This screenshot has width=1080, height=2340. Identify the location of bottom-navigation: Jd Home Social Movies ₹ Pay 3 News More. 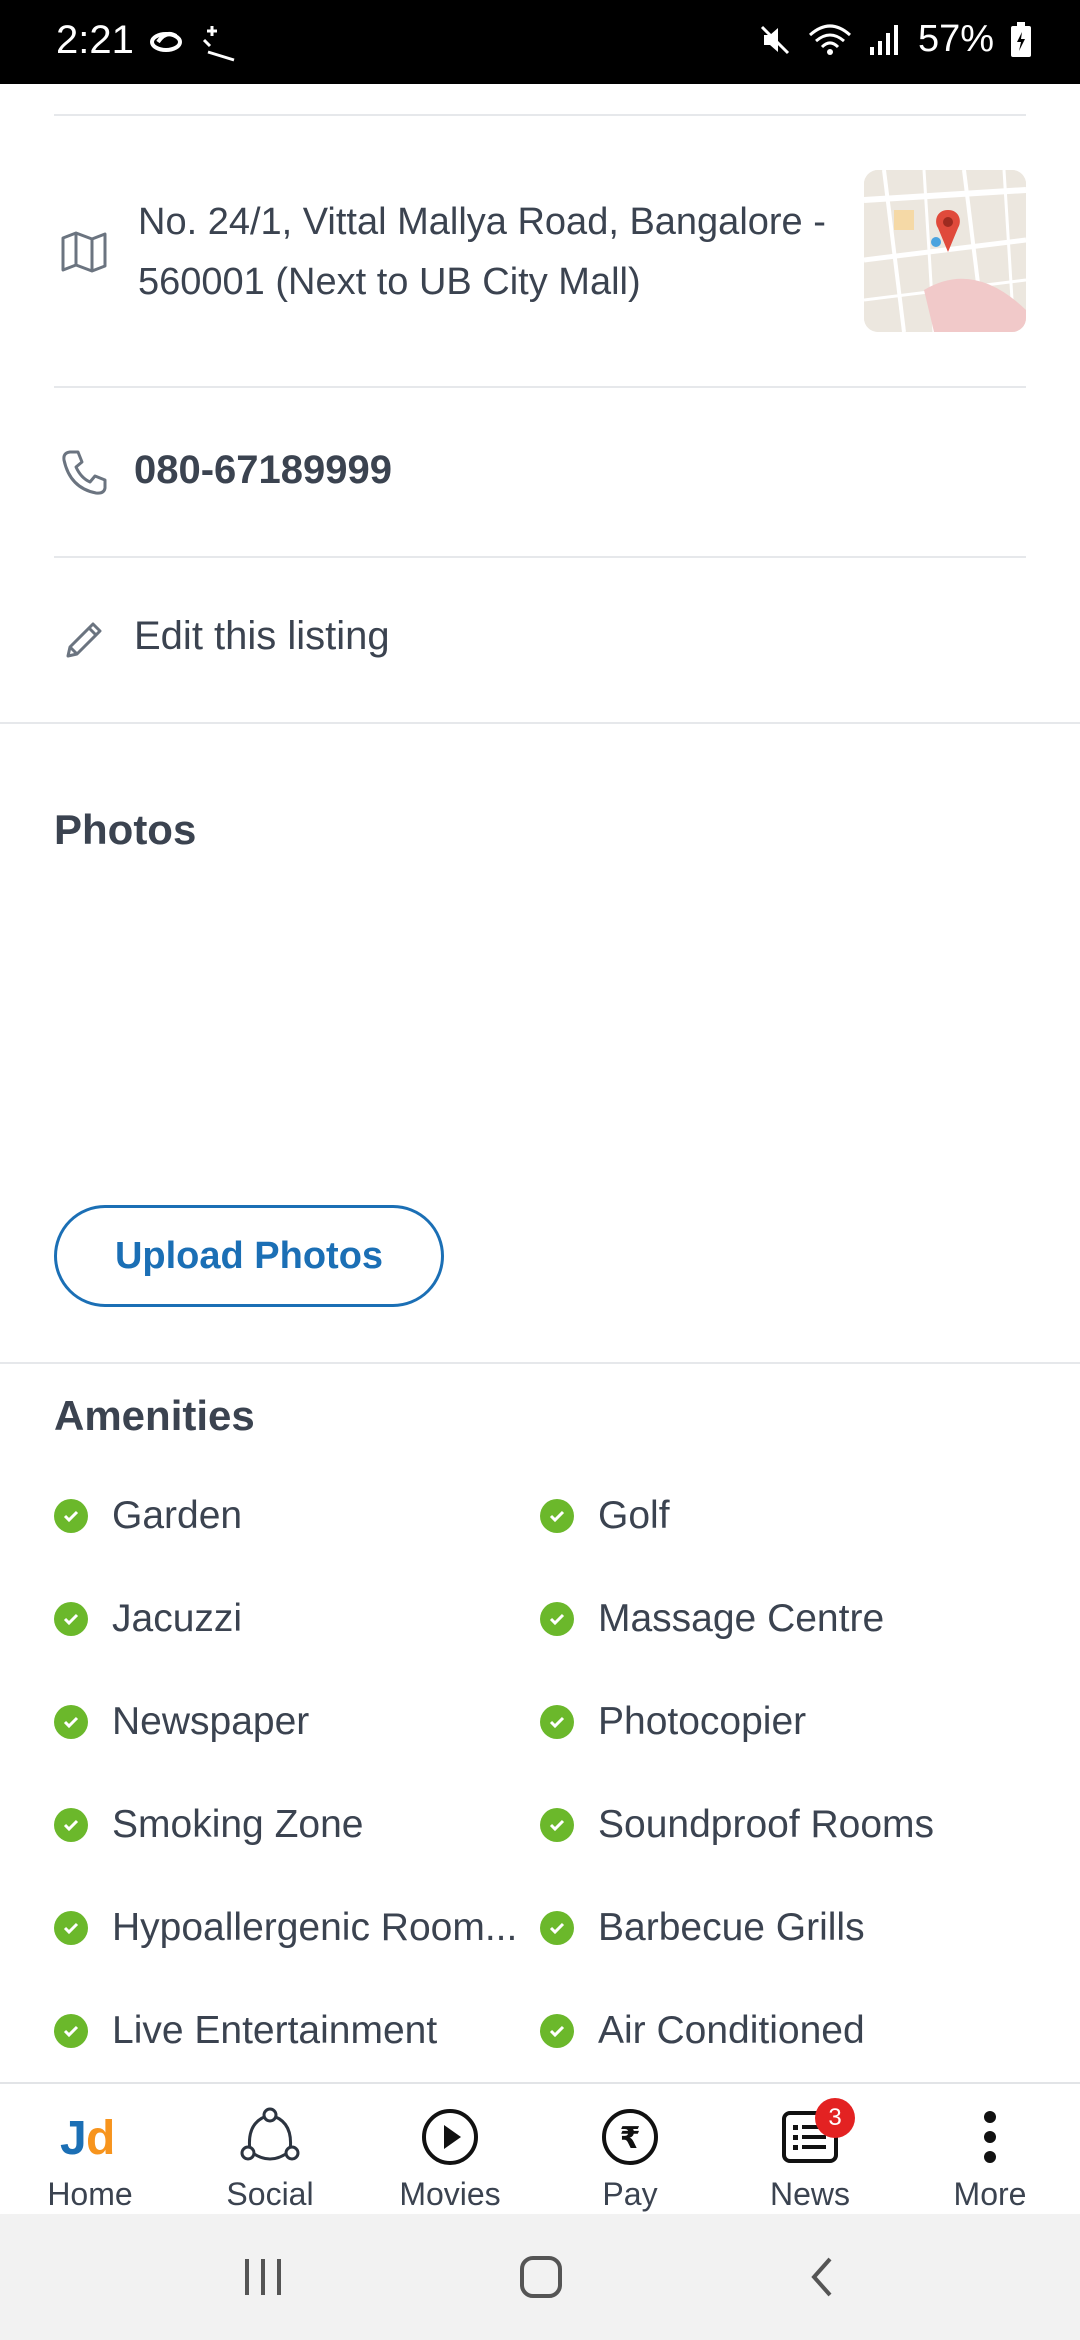
(540, 2148).